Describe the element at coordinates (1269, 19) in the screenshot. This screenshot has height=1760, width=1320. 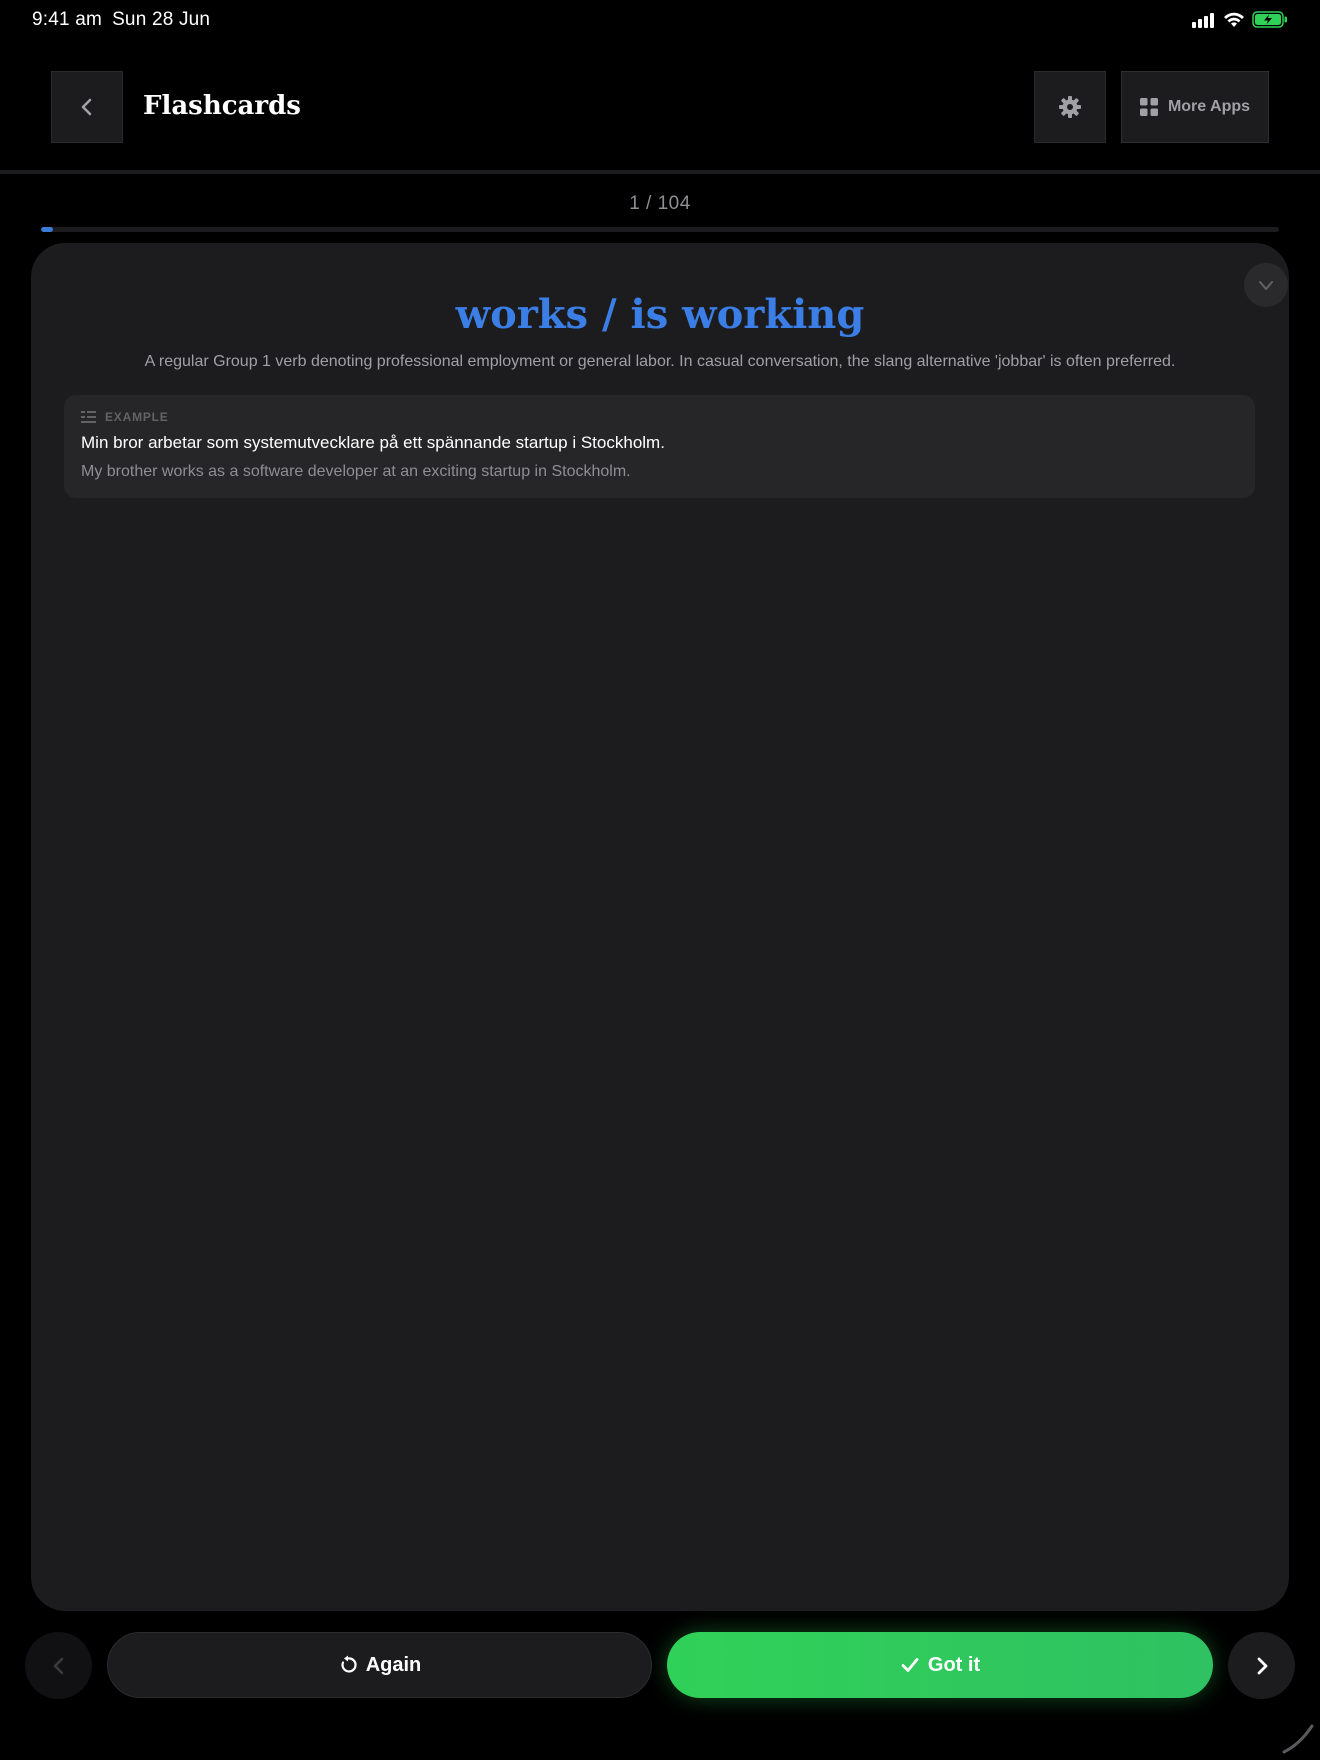
I see `battery-charging-icon` at that location.